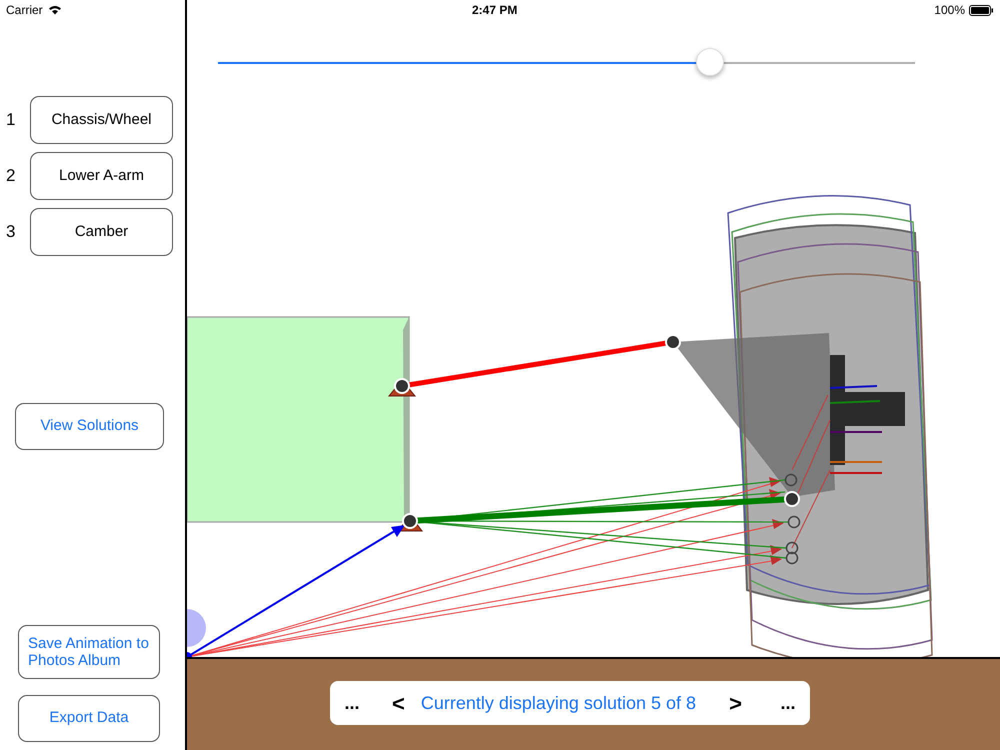 The width and height of the screenshot is (1000, 750). Describe the element at coordinates (981, 10) in the screenshot. I see `battery-icon` at that location.